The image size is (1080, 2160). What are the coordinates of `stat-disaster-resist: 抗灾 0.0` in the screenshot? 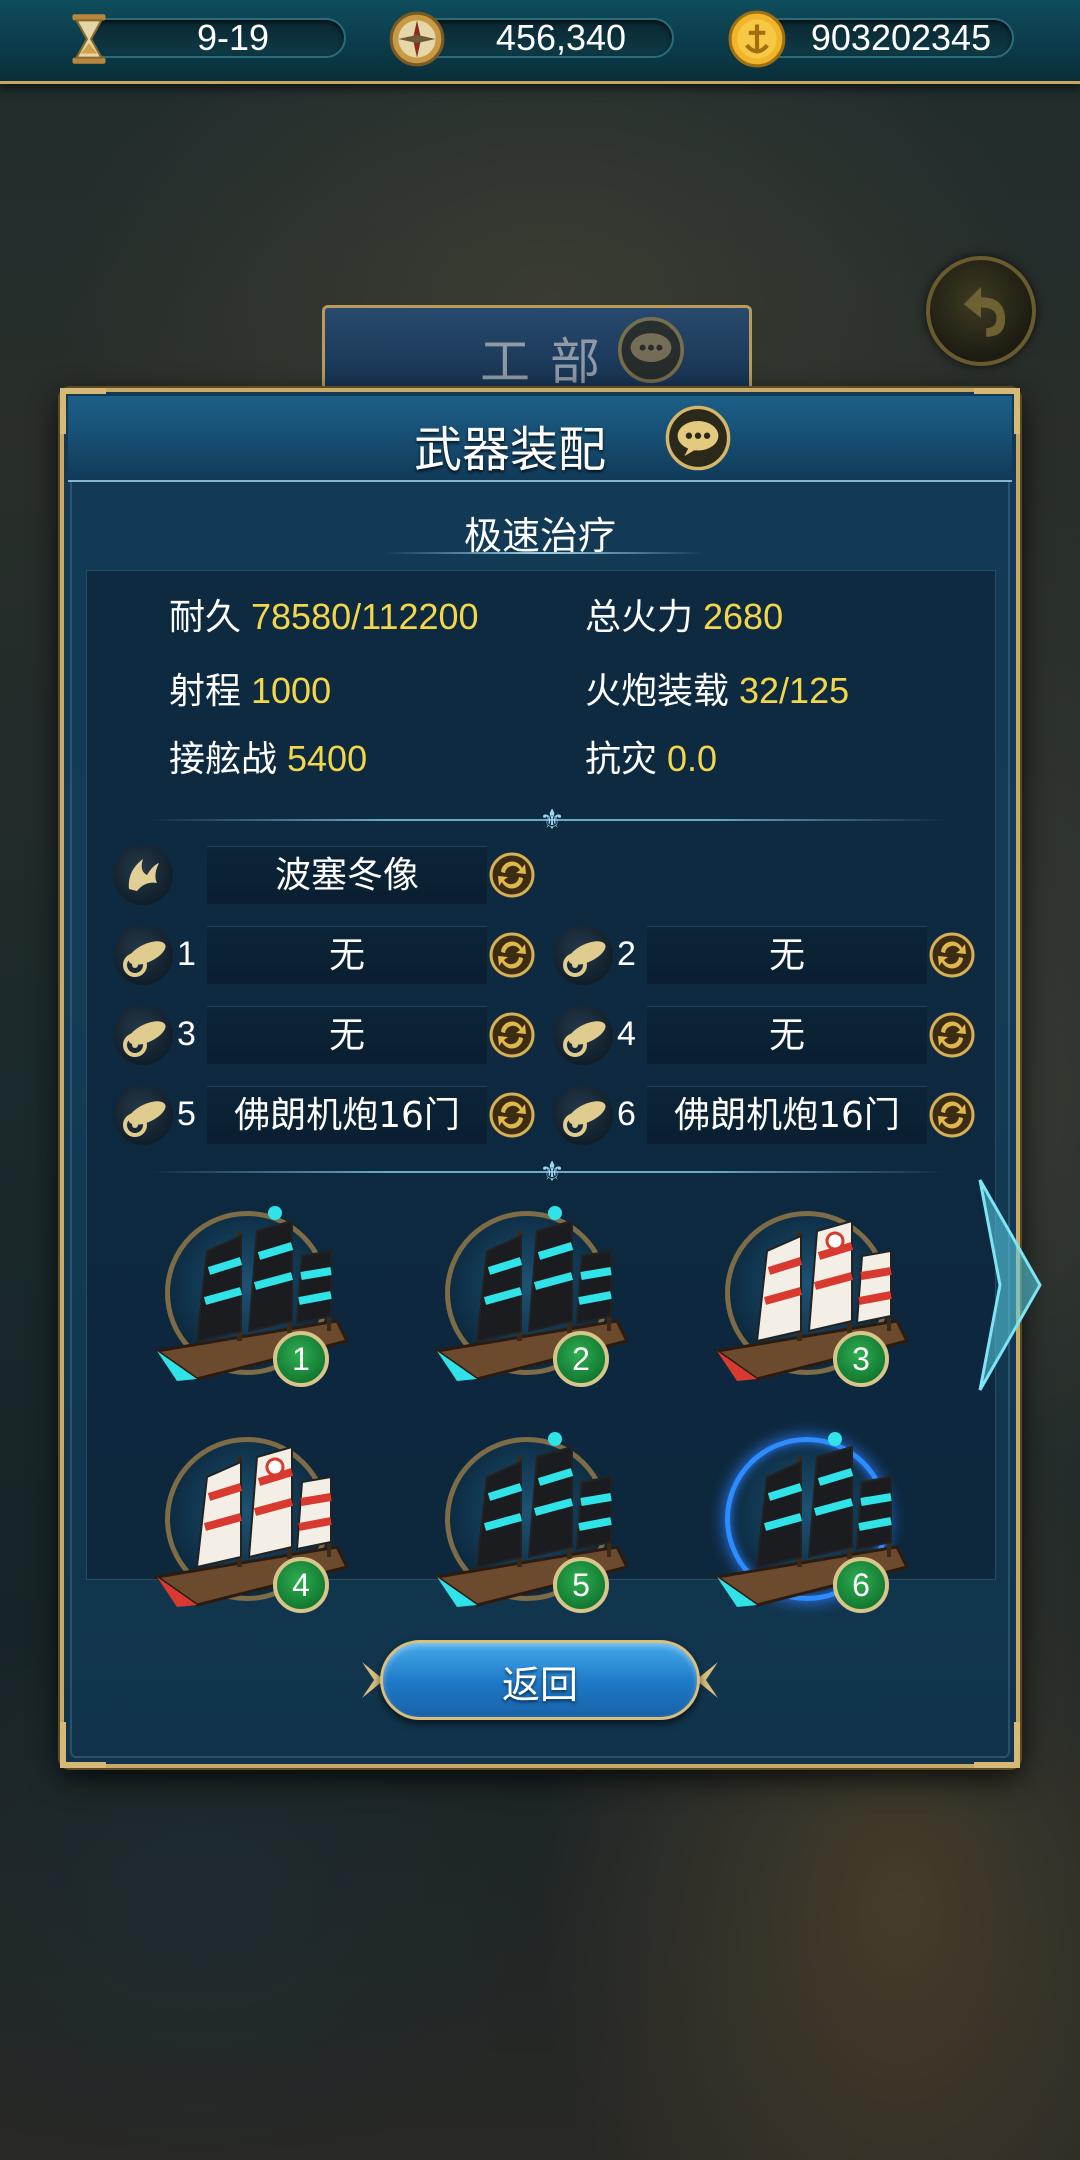 It's located at (651, 759).